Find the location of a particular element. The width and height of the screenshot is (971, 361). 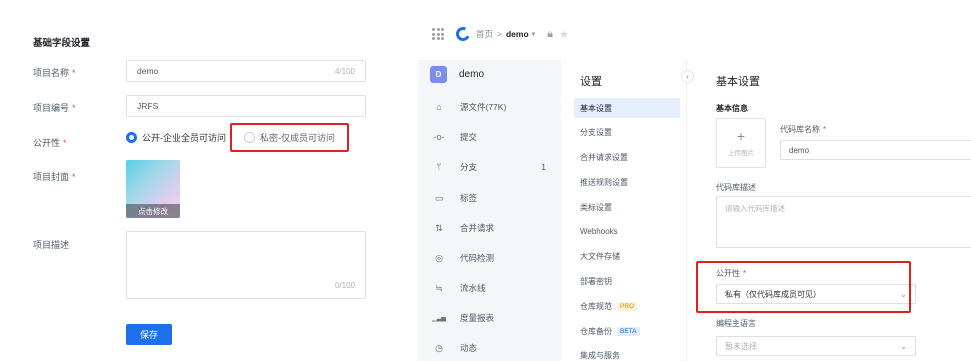

settings-item-merge-request: 合并请求设置 is located at coordinates (627, 157).